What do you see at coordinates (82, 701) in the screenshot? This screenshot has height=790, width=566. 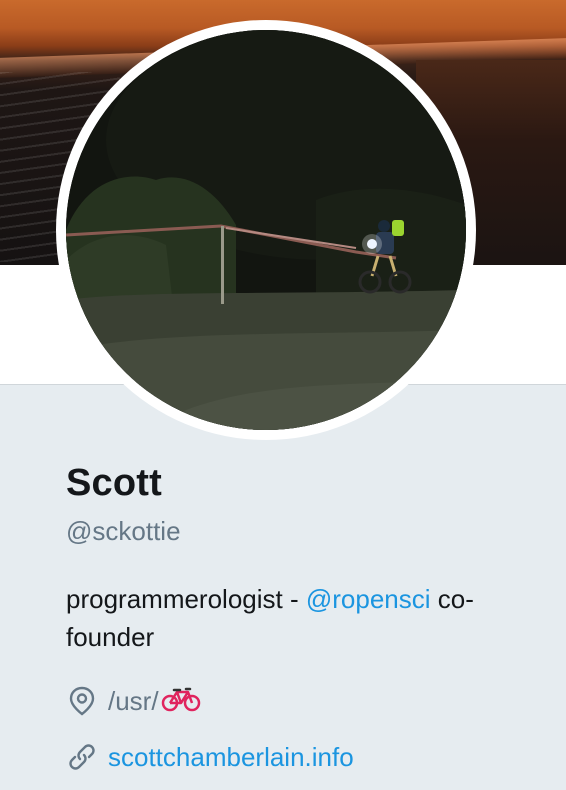 I see `location-pin-icon` at bounding box center [82, 701].